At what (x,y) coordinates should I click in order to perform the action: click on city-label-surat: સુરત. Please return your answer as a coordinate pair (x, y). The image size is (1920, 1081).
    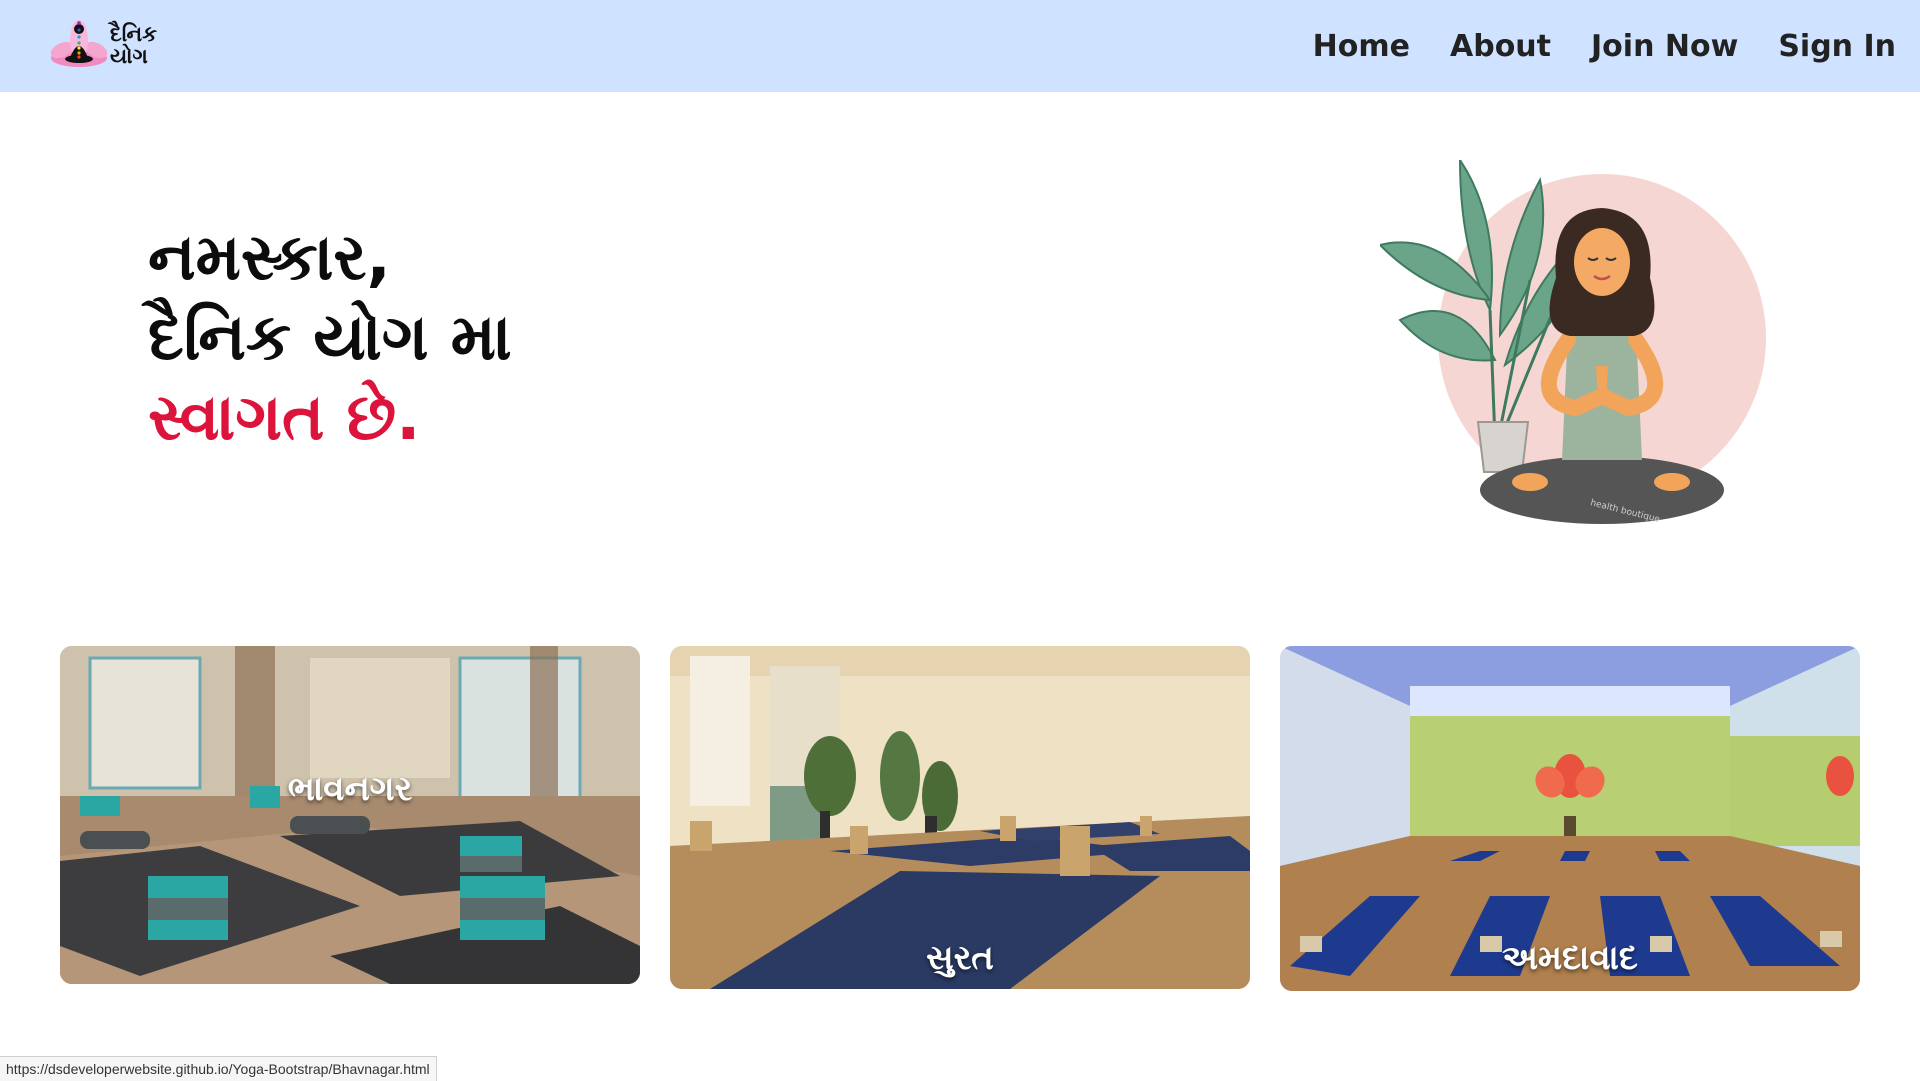
    Looking at the image, I should click on (960, 958).